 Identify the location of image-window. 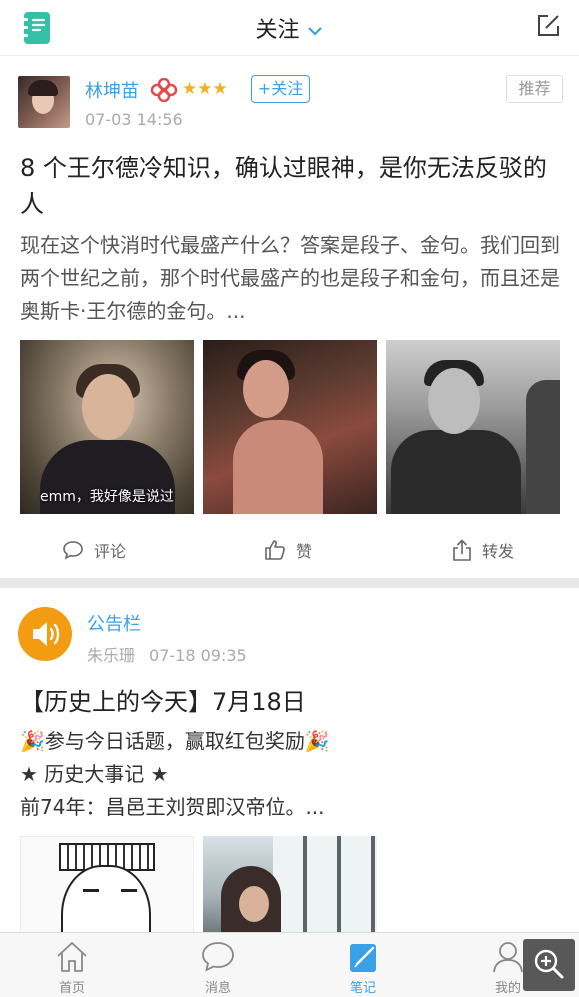
(325, 886).